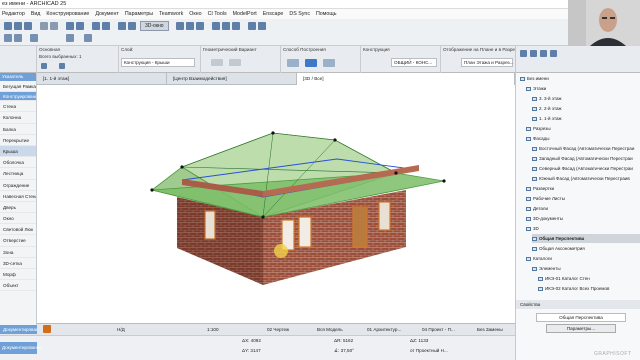 The height and width of the screenshot is (360, 640). I want to click on nav-item: Детали, so click(583, 208).